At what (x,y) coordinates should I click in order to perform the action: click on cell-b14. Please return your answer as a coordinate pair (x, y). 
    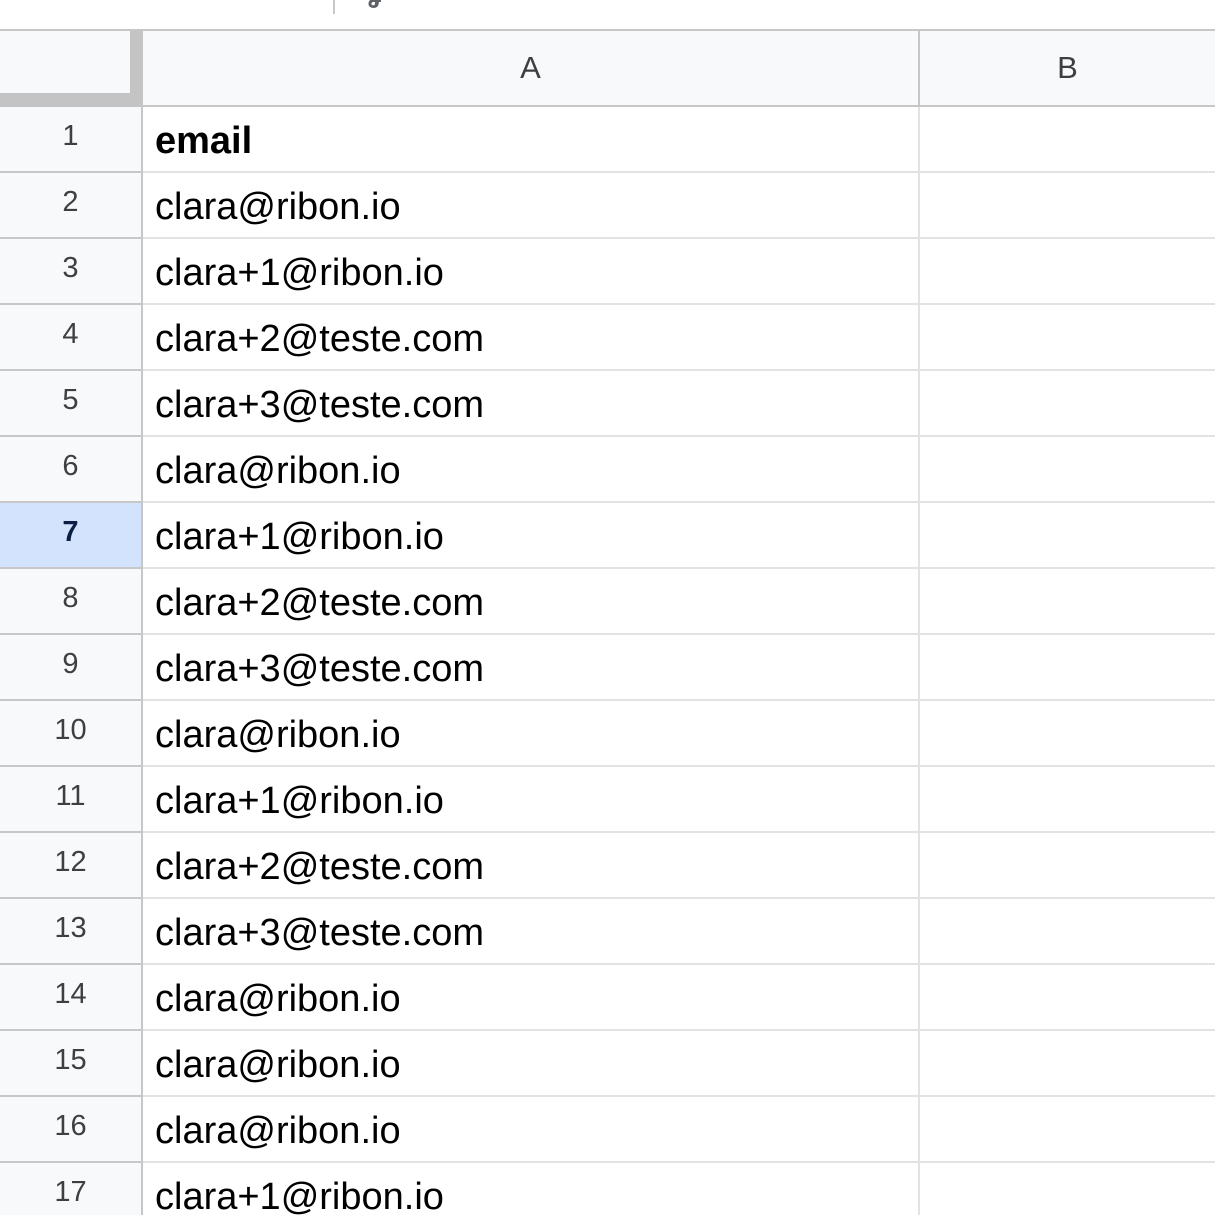
    Looking at the image, I should click on (1067, 998).